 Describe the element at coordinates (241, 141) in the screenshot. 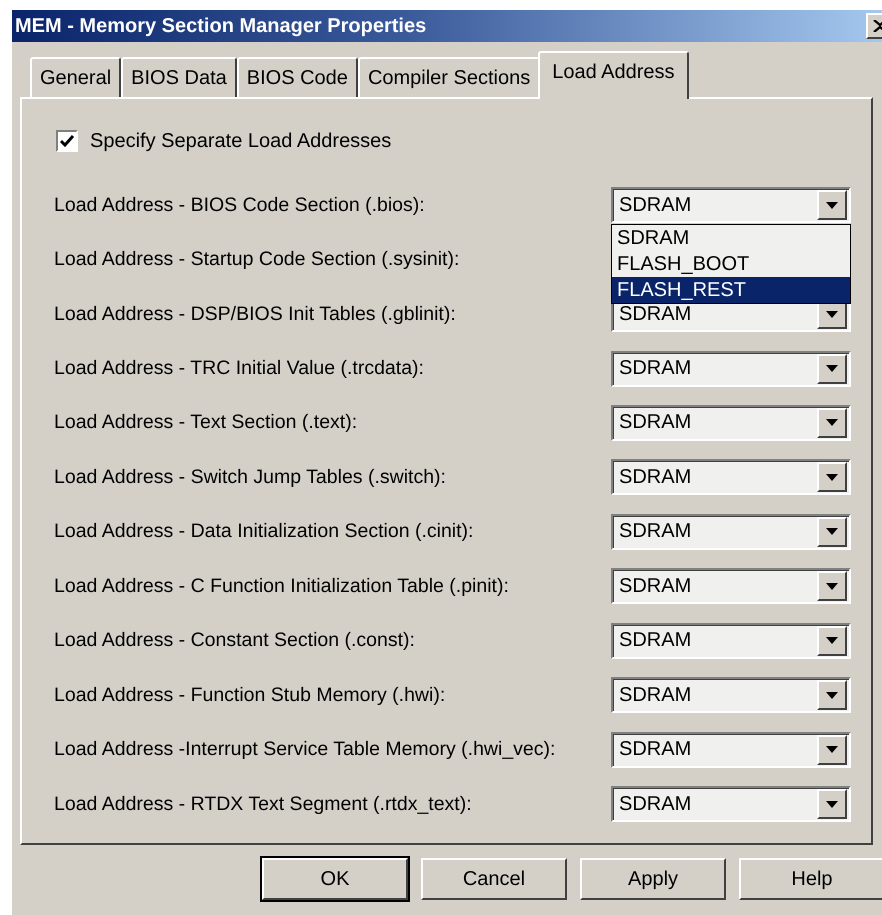

I see `checkbox-label: Specify Separate Load Addresses` at that location.